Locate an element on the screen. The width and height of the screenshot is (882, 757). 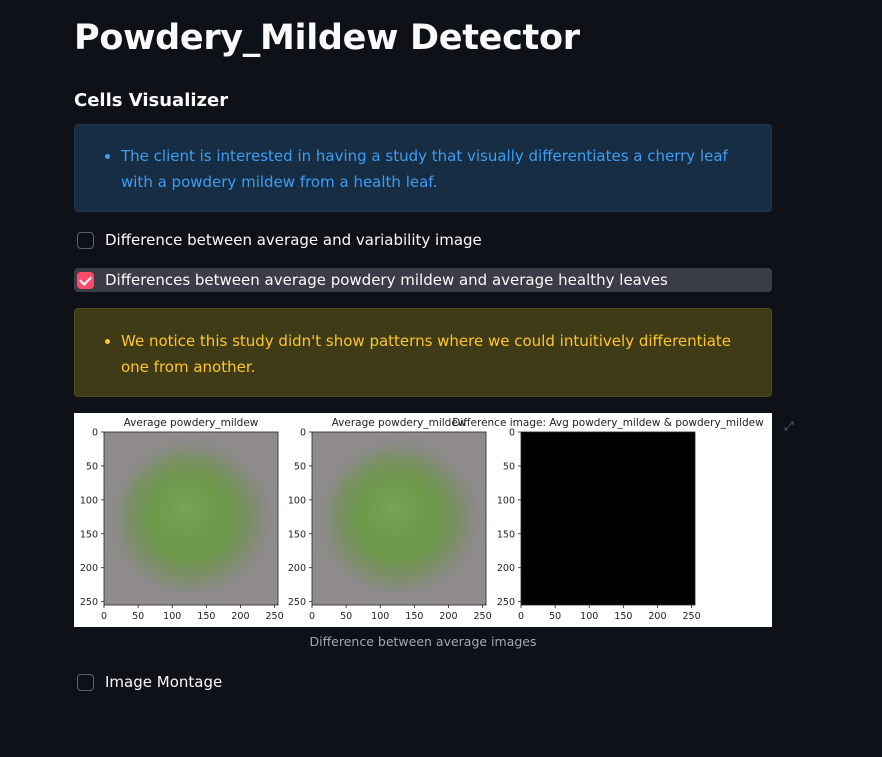
checkbox-image-montage: Image Montage is located at coordinates (423, 682).